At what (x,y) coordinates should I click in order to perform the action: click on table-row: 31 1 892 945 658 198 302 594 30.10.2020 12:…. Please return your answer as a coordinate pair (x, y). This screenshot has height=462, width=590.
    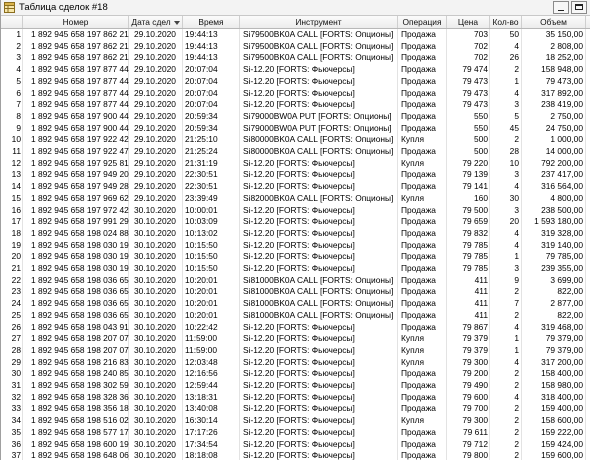
    Looking at the image, I should click on (295, 386).